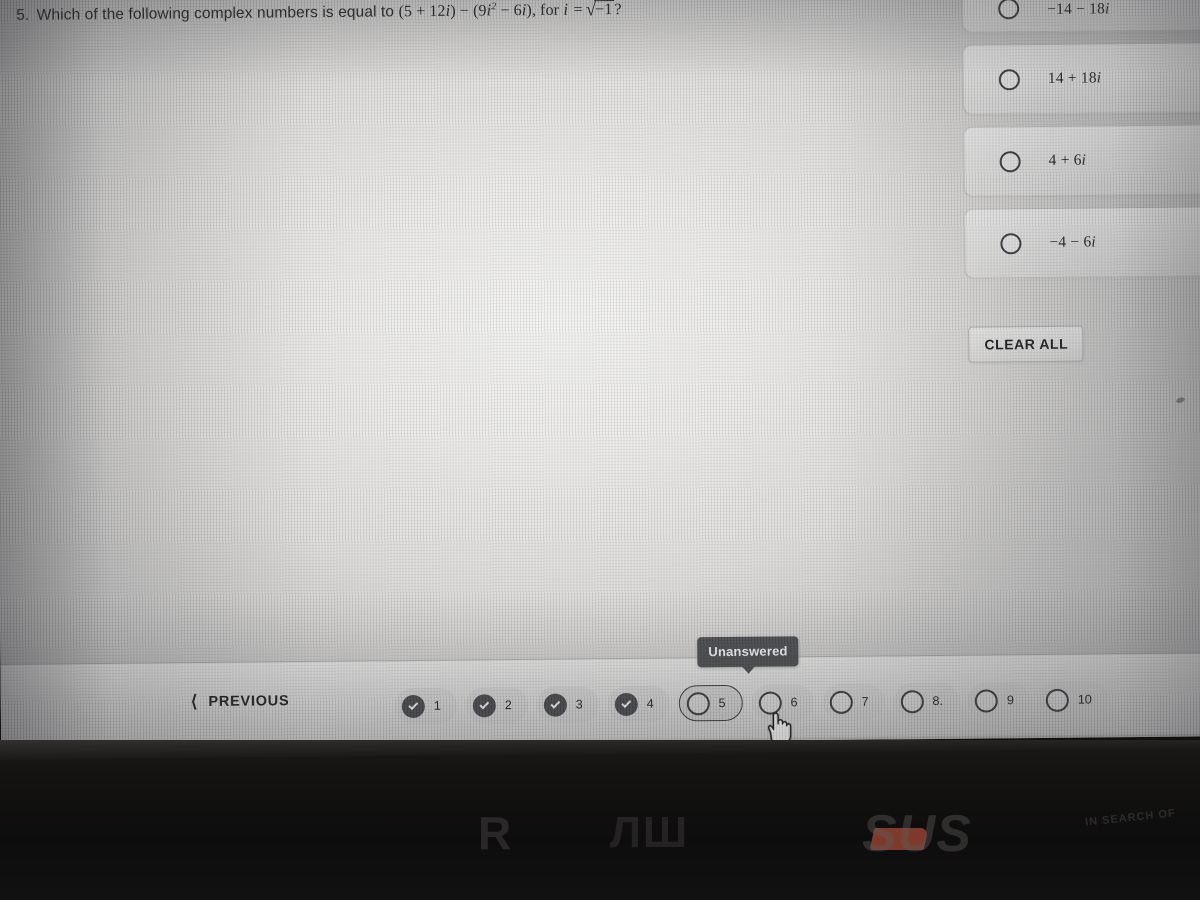  I want to click on answer-option-label: 14 + 18i, so click(1074, 78).